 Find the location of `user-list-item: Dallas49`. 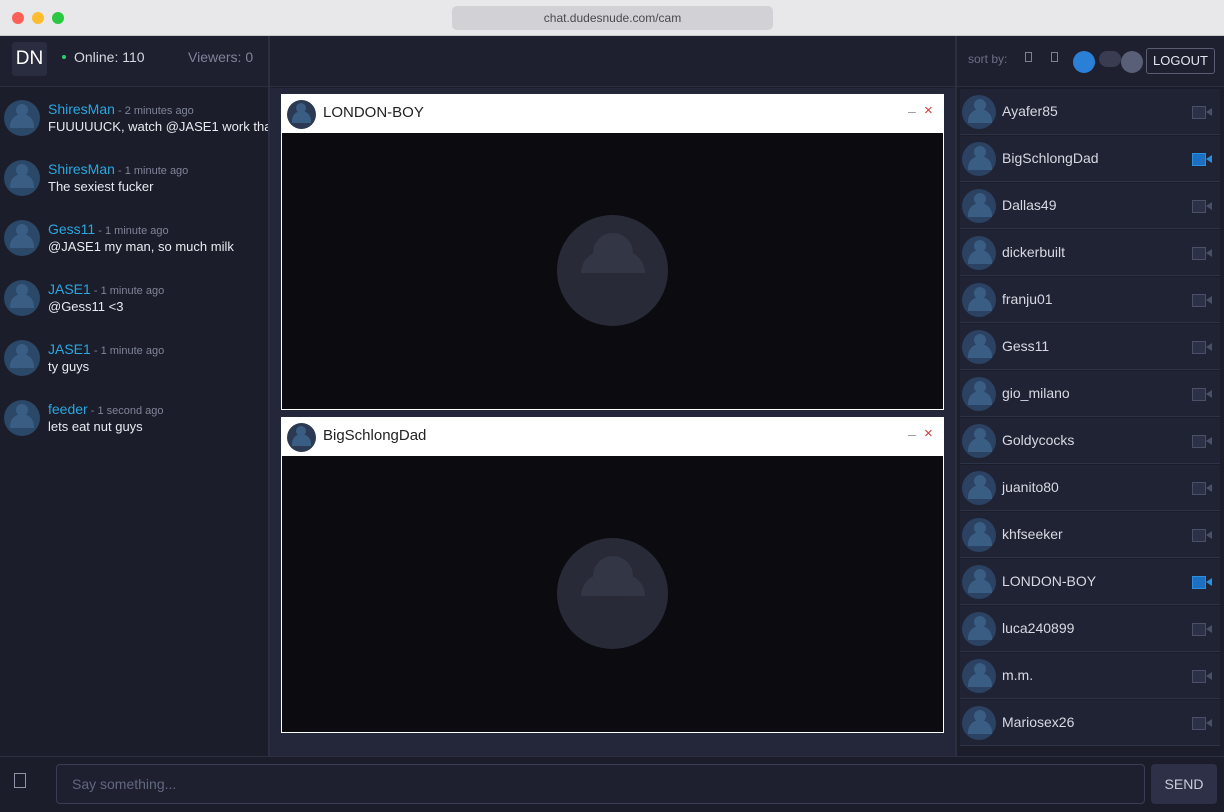

user-list-item: Dallas49 is located at coordinates (1090, 206).